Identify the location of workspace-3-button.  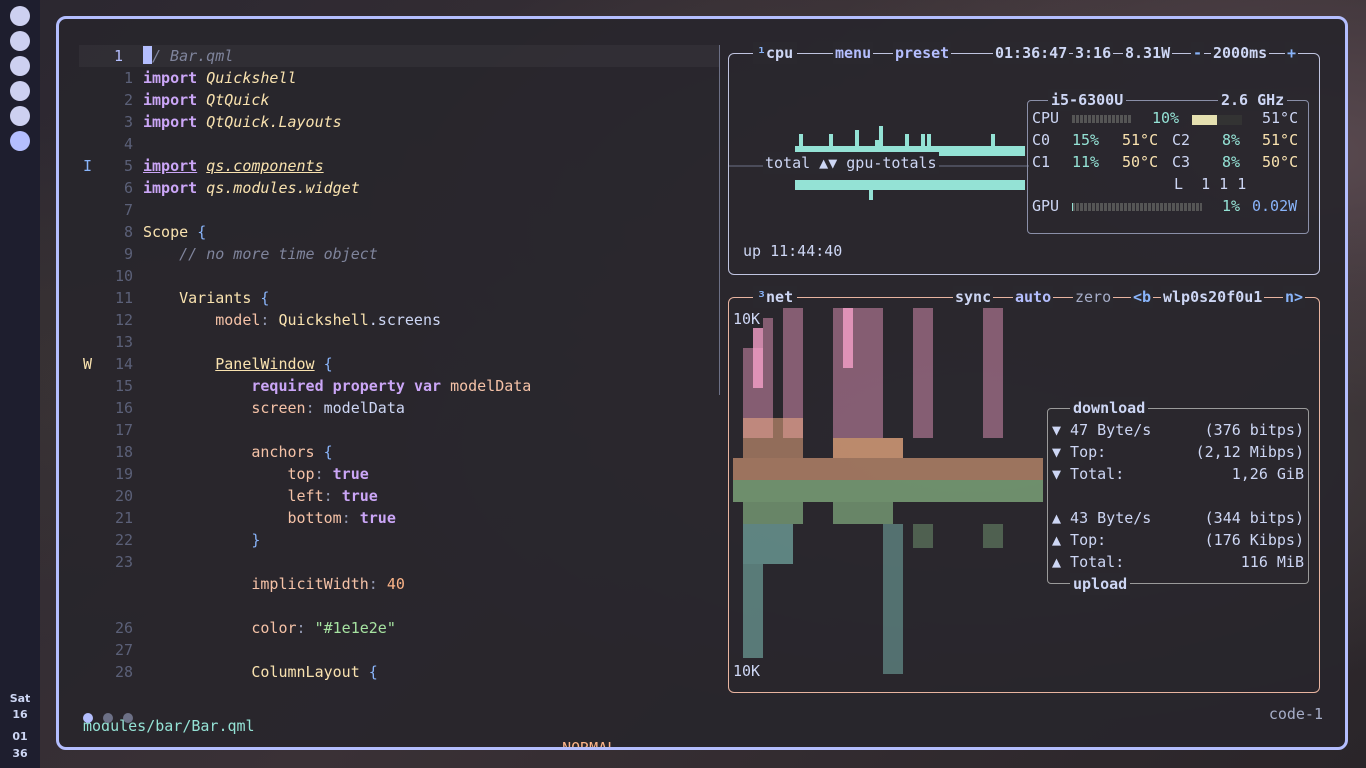
(20, 66).